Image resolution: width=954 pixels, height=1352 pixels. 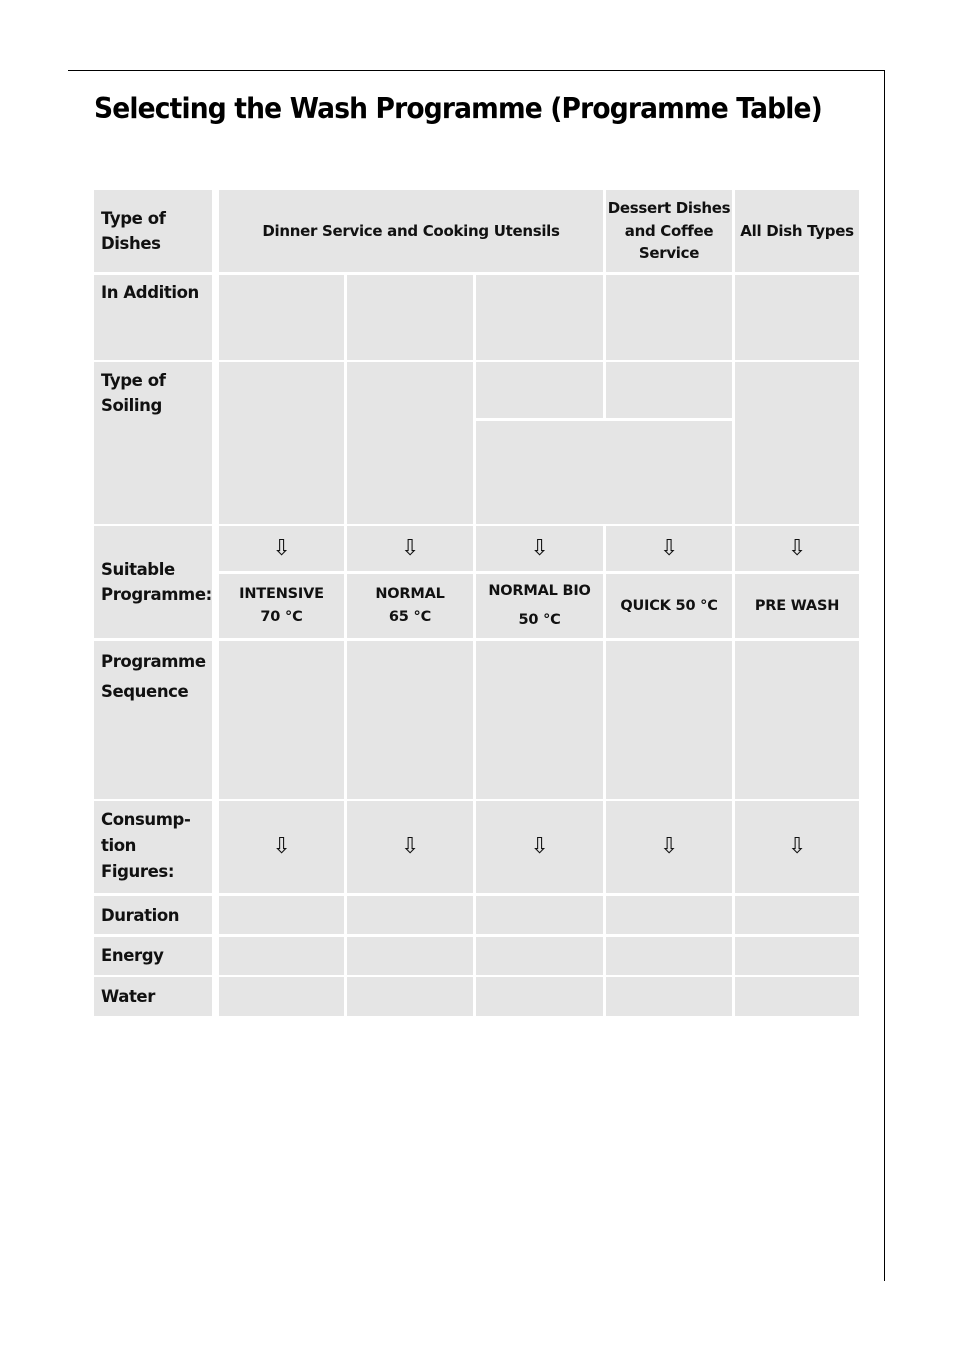 What do you see at coordinates (281, 606) in the screenshot?
I see `programme-intensive: INTENSIVE 70 °C` at bounding box center [281, 606].